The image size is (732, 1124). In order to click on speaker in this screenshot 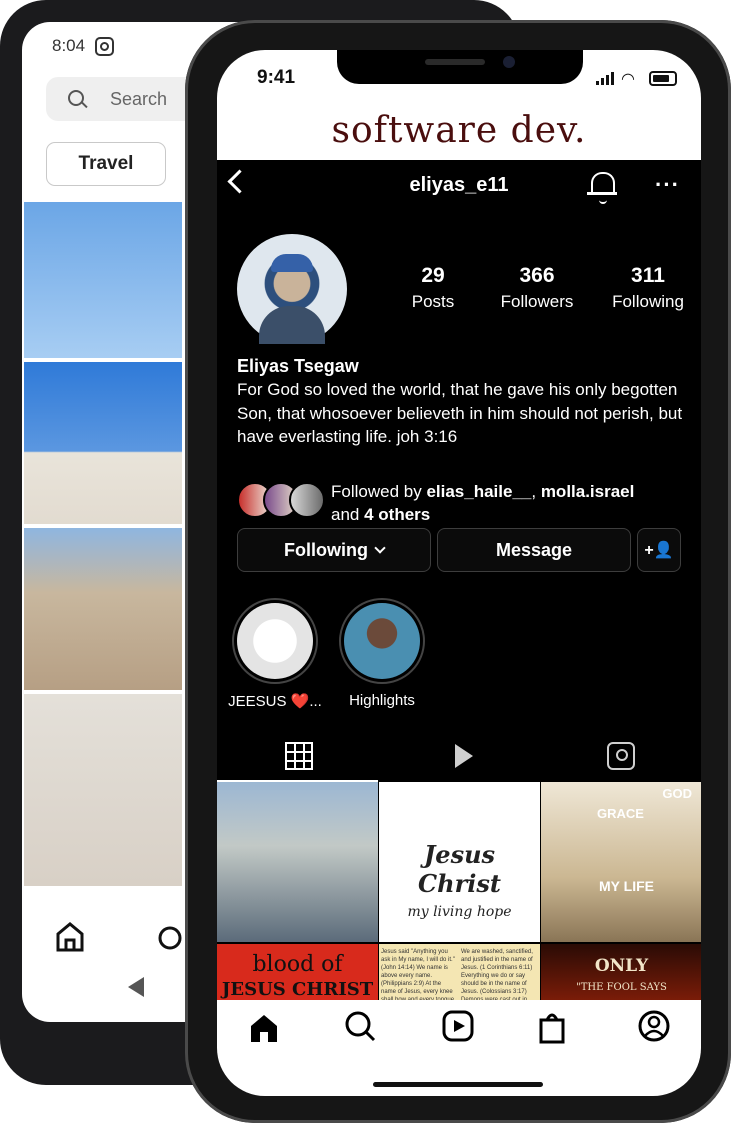, I will do `click(455, 62)`.